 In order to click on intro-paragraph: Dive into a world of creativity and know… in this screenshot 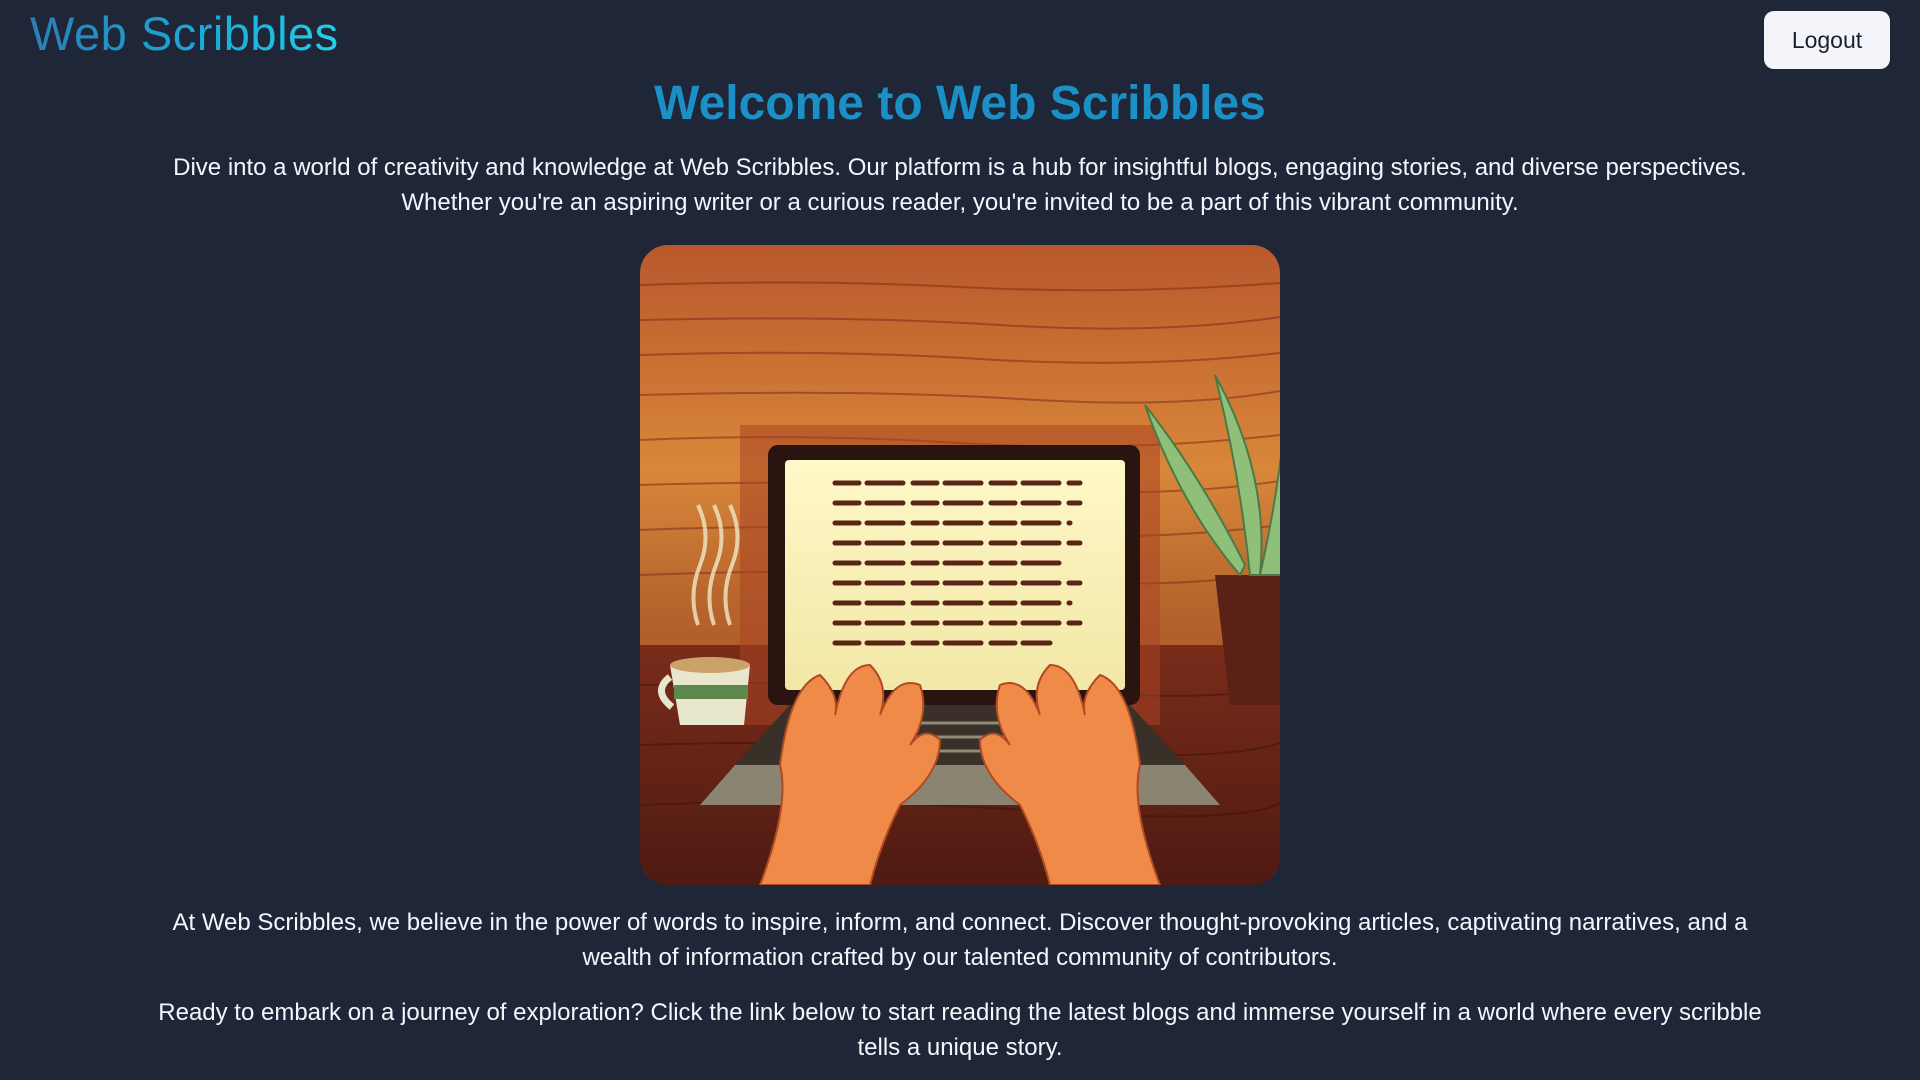, I will do `click(960, 185)`.